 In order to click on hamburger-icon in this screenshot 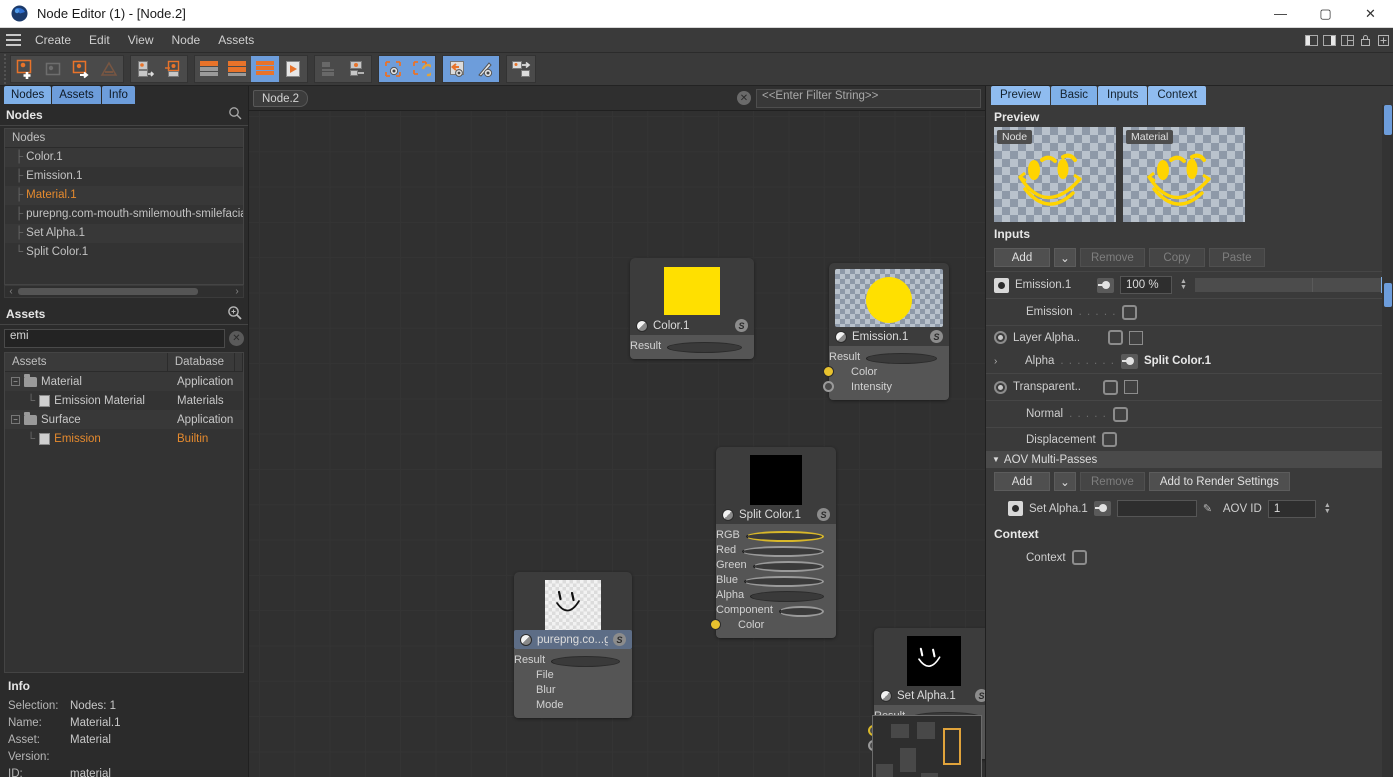, I will do `click(13, 40)`.